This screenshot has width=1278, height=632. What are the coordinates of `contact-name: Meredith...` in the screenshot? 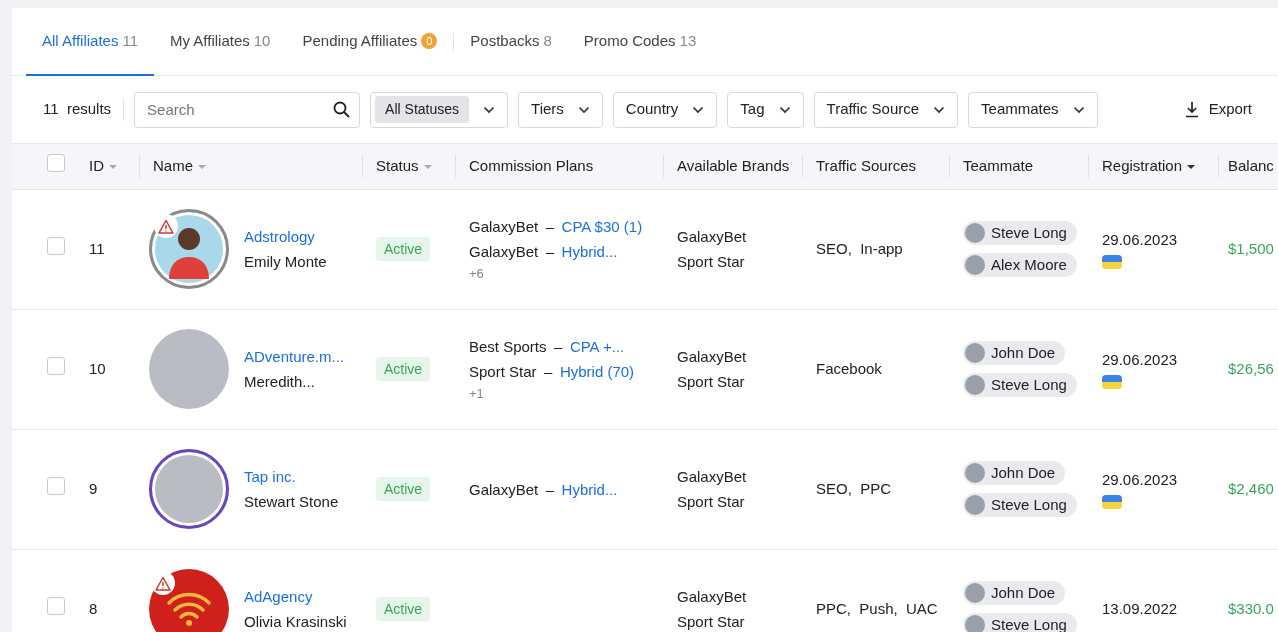 It's located at (280, 382).